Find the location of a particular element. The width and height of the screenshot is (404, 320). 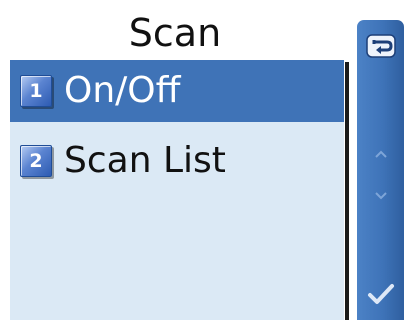

scroll-up-button is located at coordinates (380, 154).